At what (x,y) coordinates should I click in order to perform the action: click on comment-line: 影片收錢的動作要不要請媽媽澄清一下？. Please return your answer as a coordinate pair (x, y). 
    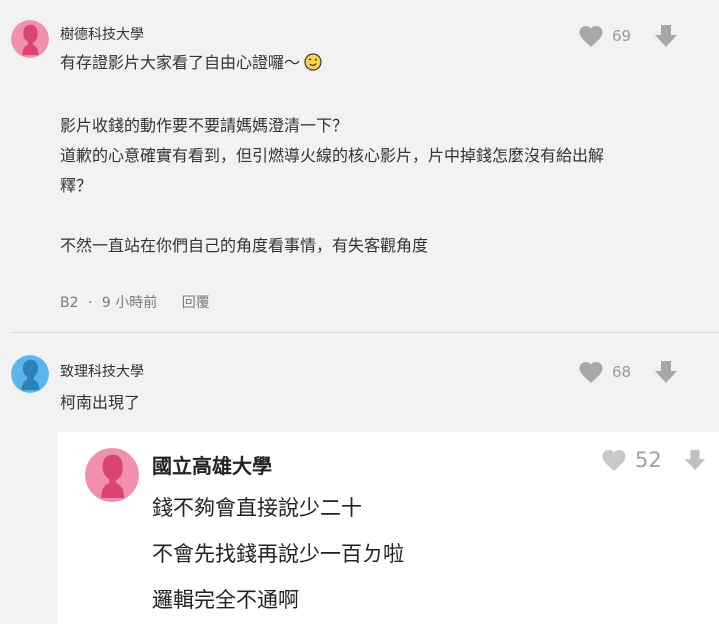
    Looking at the image, I should click on (204, 125).